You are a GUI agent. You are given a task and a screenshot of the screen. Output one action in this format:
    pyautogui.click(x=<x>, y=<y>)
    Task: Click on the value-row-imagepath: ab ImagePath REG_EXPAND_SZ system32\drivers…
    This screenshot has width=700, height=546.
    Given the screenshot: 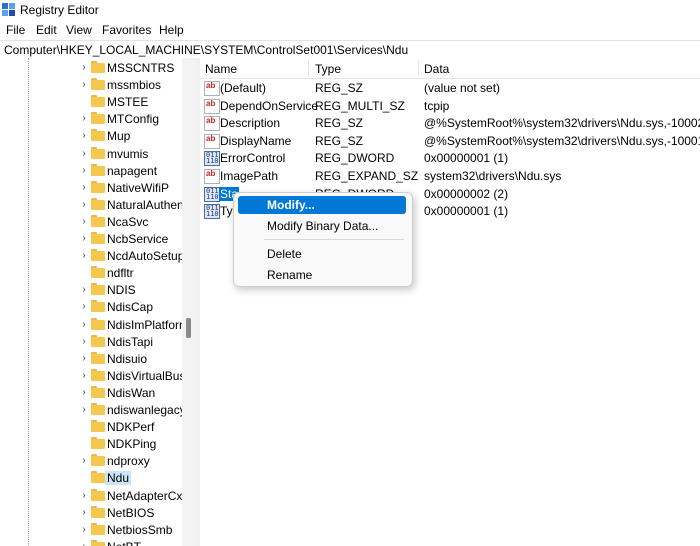 What is the action you would take?
    pyautogui.click(x=450, y=176)
    